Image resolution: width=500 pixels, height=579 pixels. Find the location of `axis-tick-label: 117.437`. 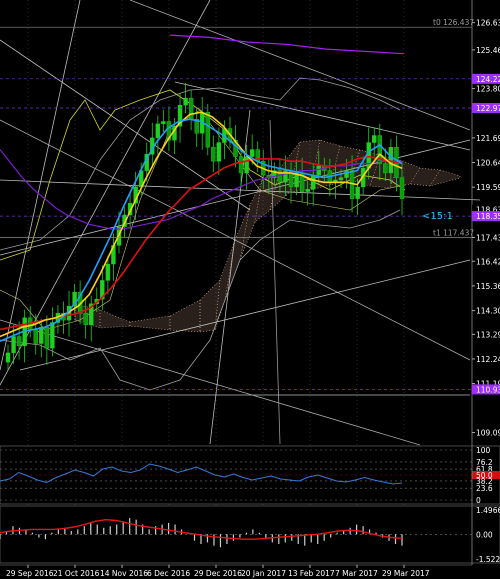

axis-tick-label: 117.437 is located at coordinates (488, 237).